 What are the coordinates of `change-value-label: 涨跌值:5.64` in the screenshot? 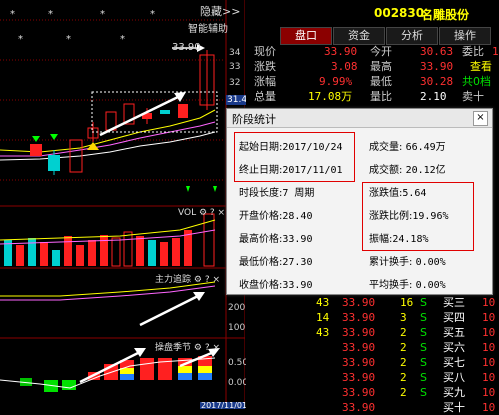 It's located at (398, 193).